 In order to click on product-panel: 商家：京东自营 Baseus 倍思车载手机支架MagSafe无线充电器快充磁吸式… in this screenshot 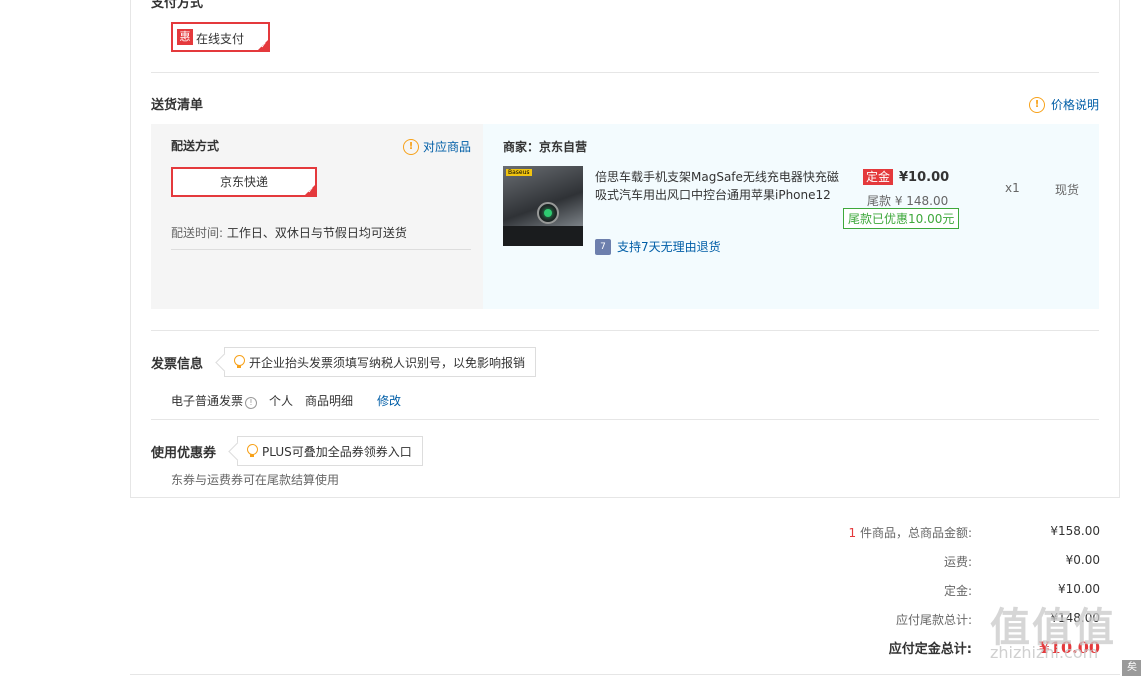, I will do `click(791, 216)`.